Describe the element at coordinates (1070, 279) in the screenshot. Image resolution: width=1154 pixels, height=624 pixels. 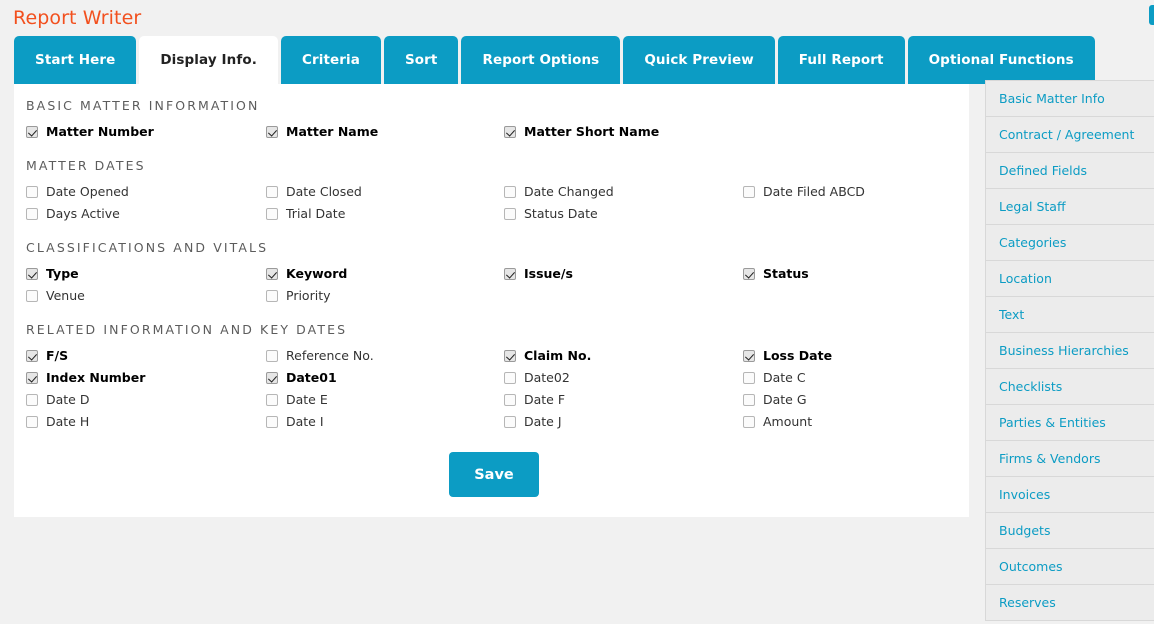
I see `sidebar-item-location: Location` at that location.